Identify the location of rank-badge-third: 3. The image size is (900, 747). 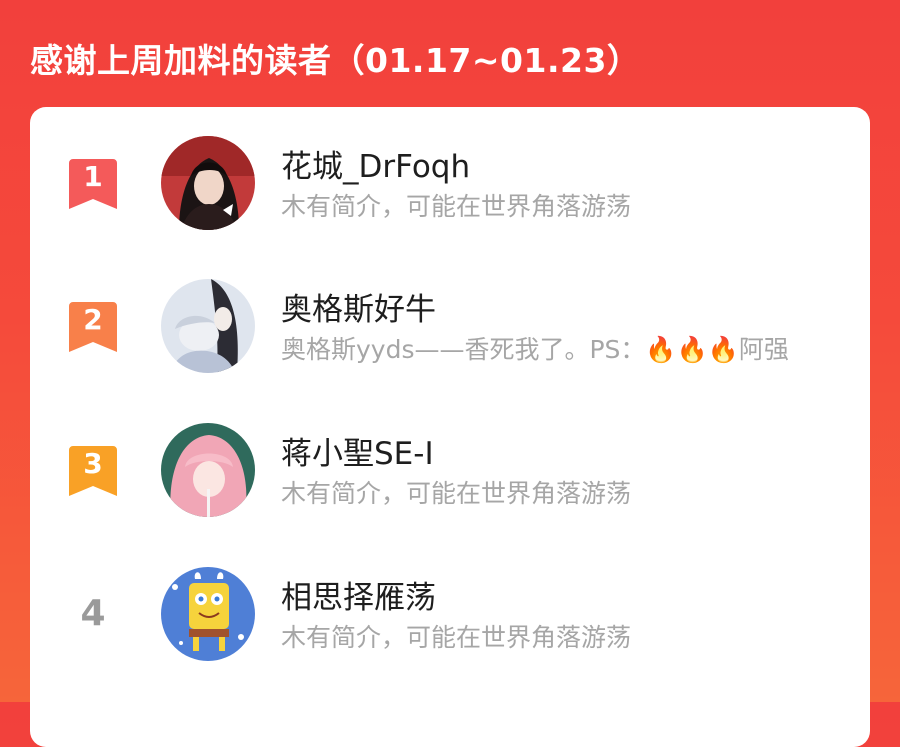
(93, 471).